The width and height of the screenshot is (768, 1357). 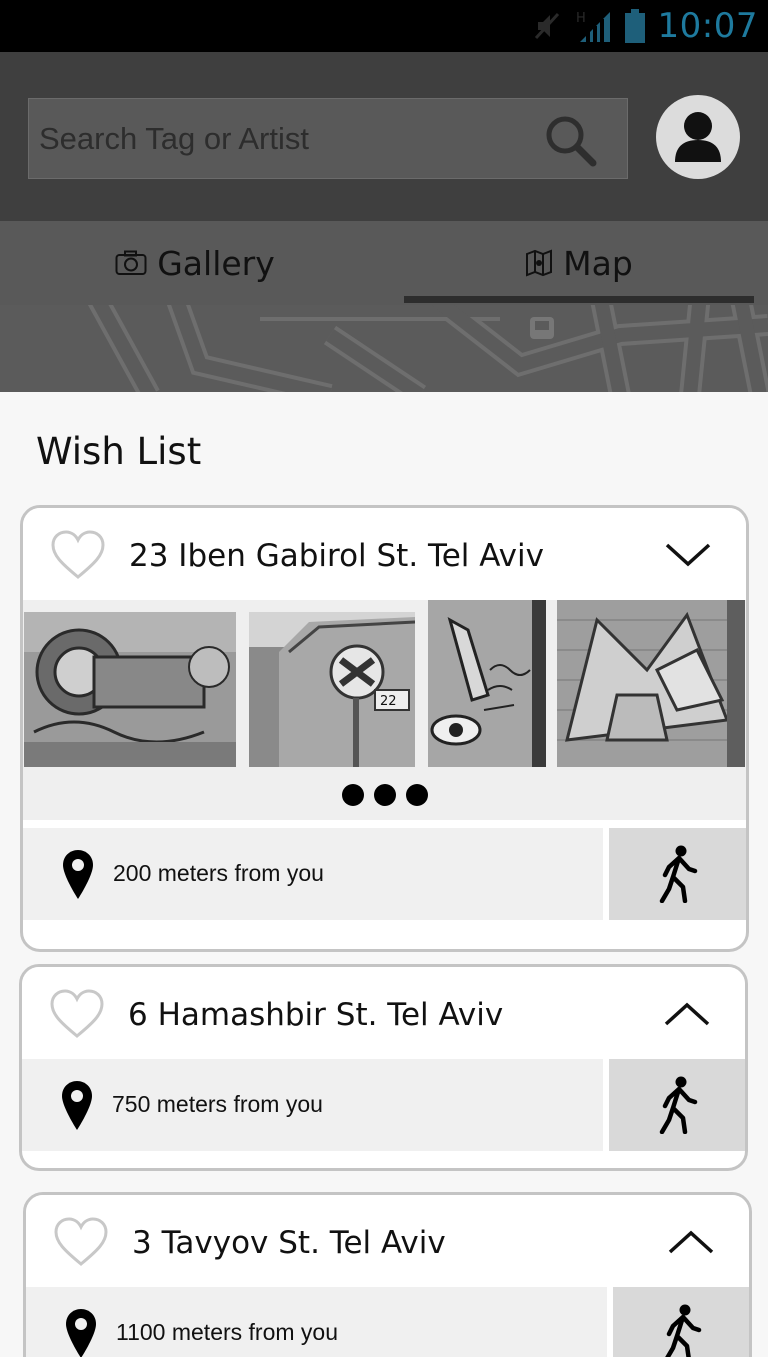 What do you see at coordinates (284, 138) in the screenshot?
I see `search-input` at bounding box center [284, 138].